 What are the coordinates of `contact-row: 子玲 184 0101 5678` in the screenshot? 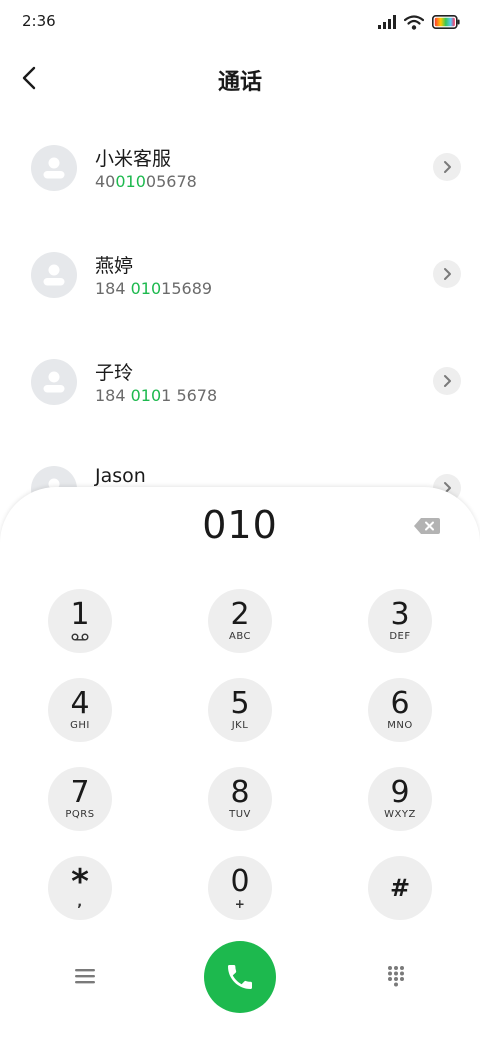 It's located at (240, 382).